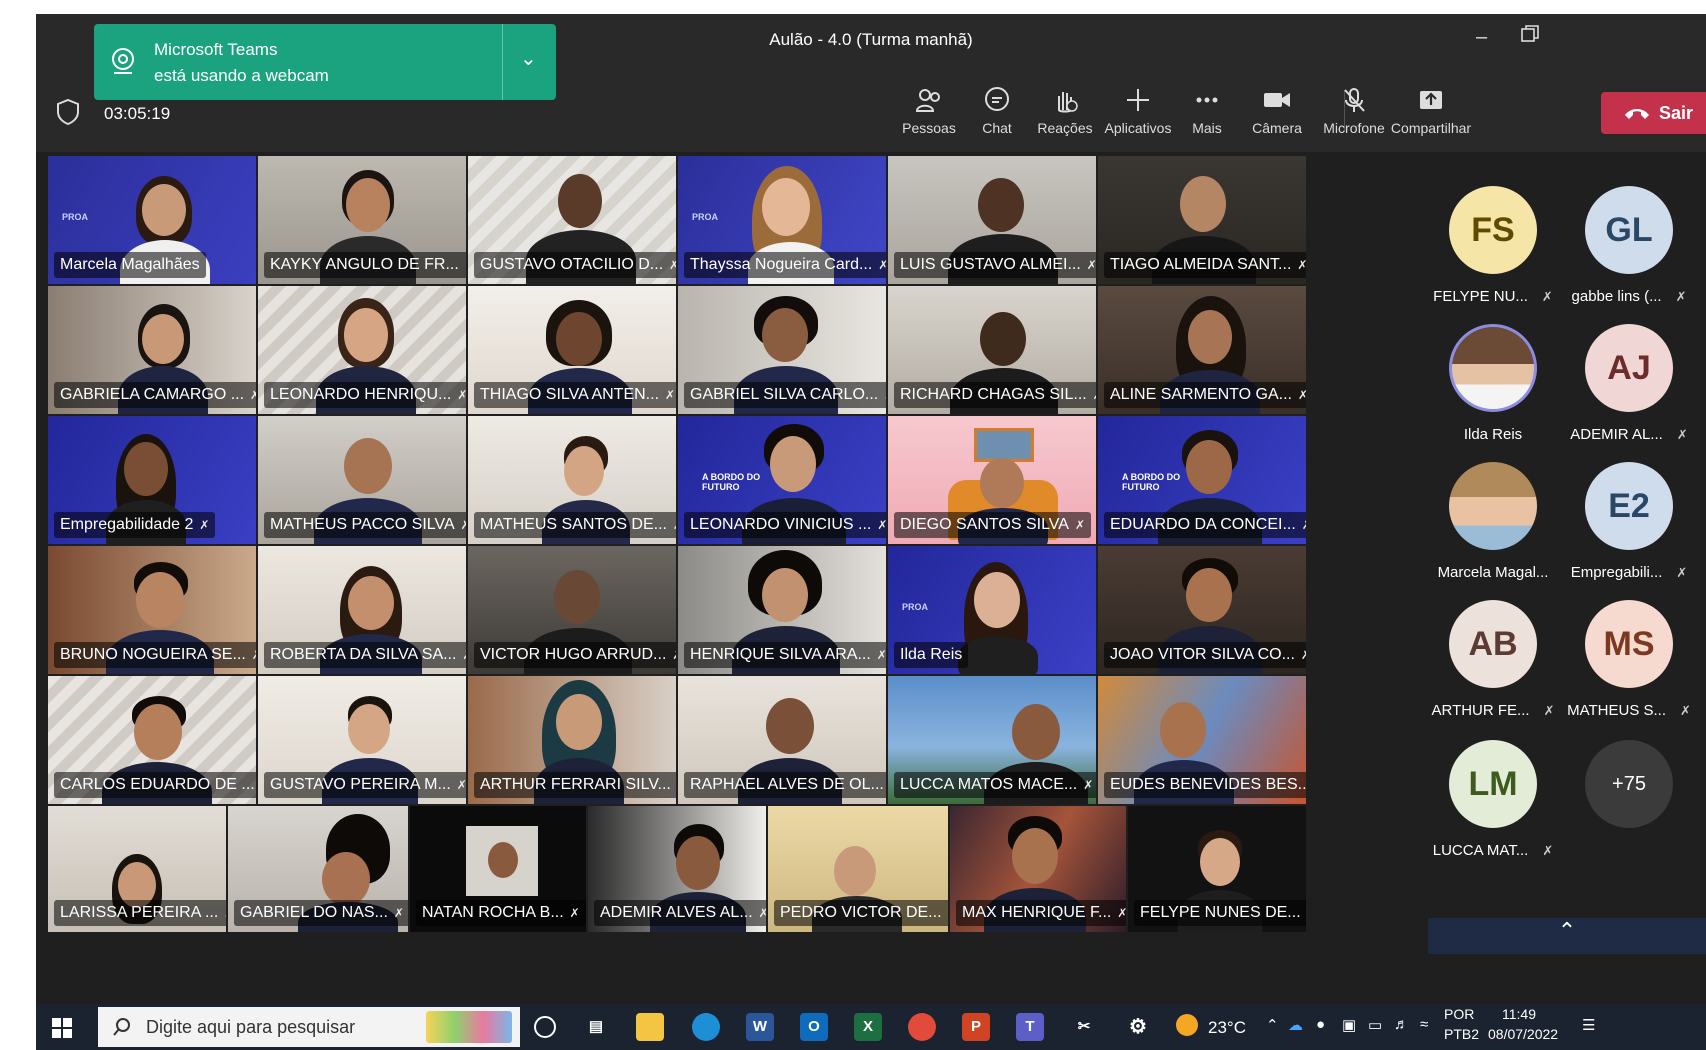  I want to click on leave-button: Sair, so click(1653, 113).